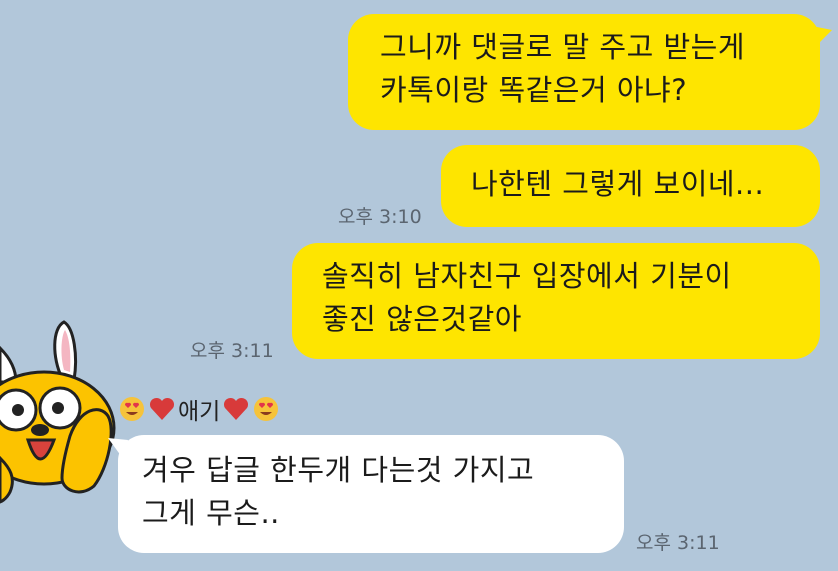 The height and width of the screenshot is (571, 838). Describe the element at coordinates (563, 47) in the screenshot. I see `message-text-line: 그니까 댓글로 말 주고 받는게` at that location.